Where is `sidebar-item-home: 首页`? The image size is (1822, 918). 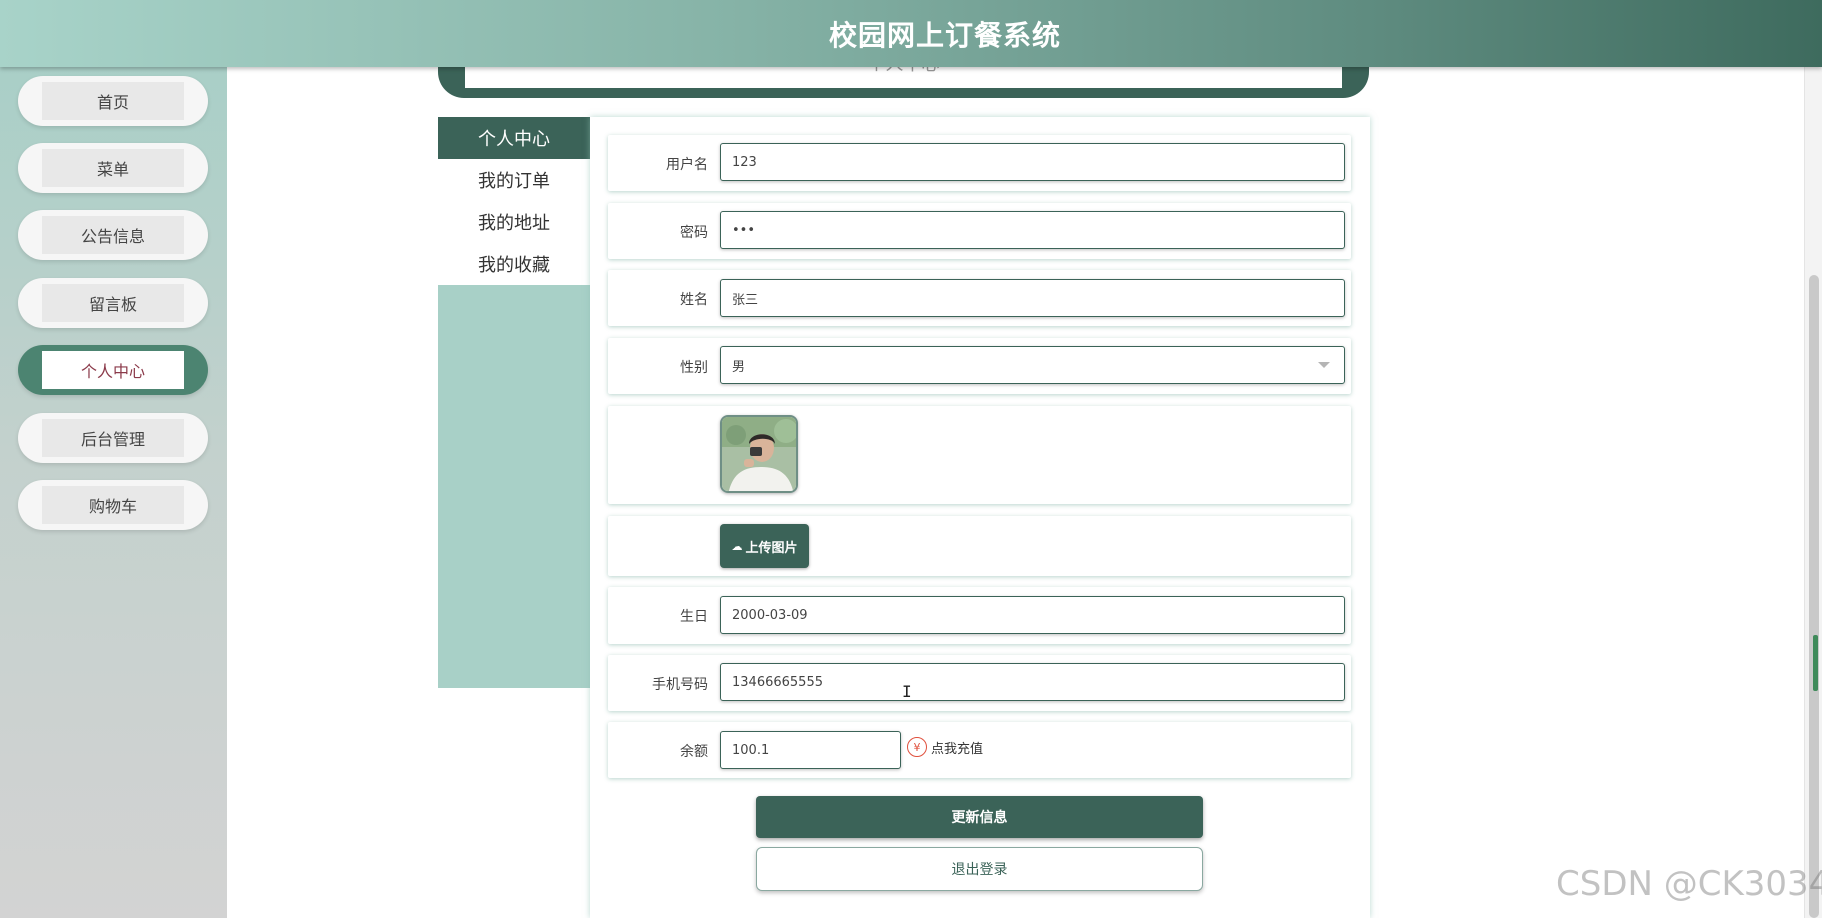
sidebar-item-home: 首页 is located at coordinates (113, 101).